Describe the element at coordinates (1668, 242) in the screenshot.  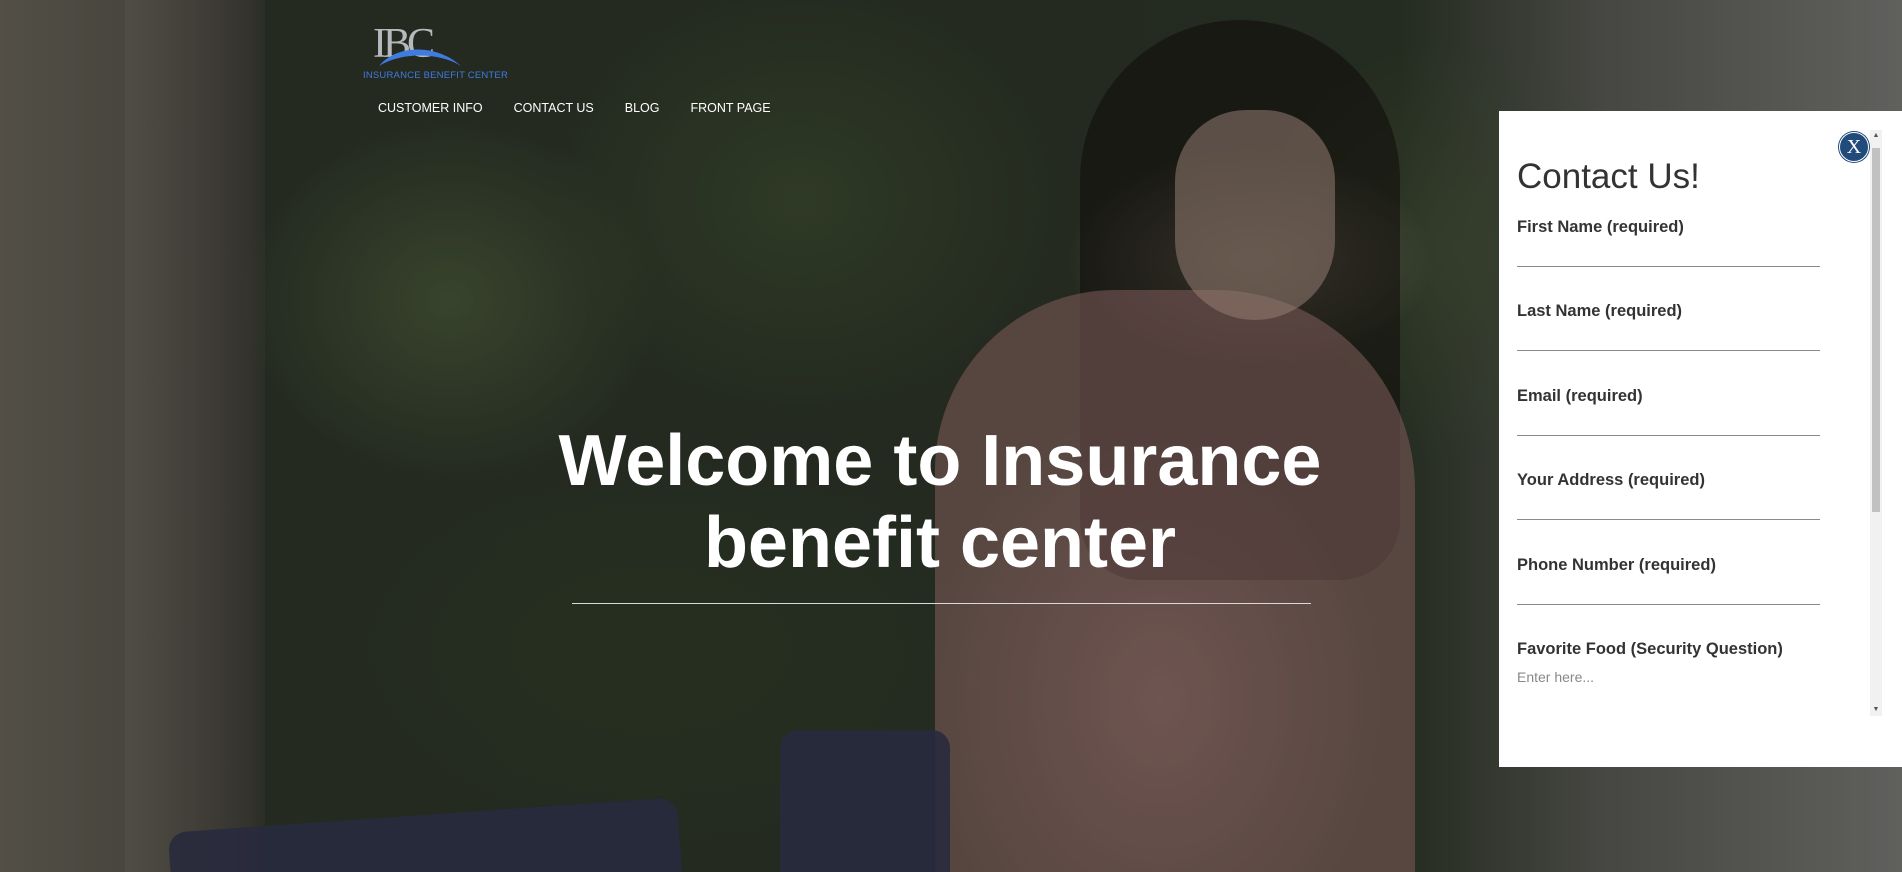
I see `first-name-field: First Name (required)` at that location.